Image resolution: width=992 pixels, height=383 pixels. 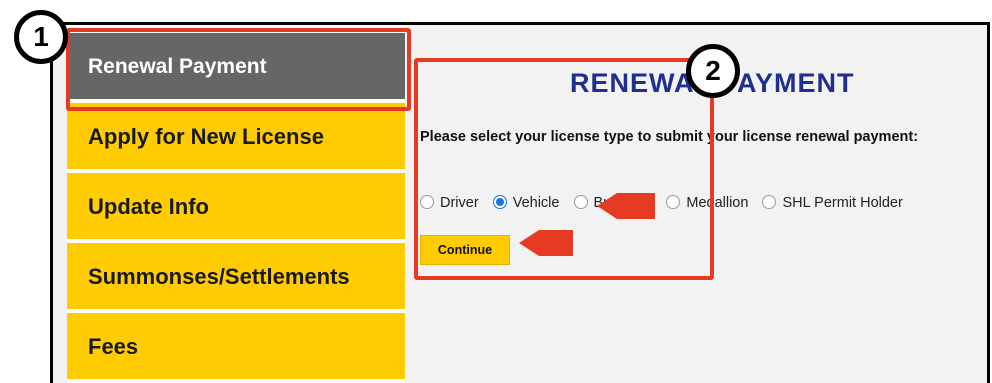 What do you see at coordinates (713, 71) in the screenshot?
I see `step-badge-2: 2` at bounding box center [713, 71].